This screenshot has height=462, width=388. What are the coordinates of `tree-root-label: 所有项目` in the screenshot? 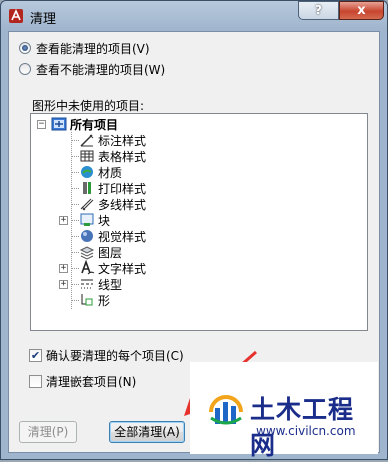 It's located at (94, 124).